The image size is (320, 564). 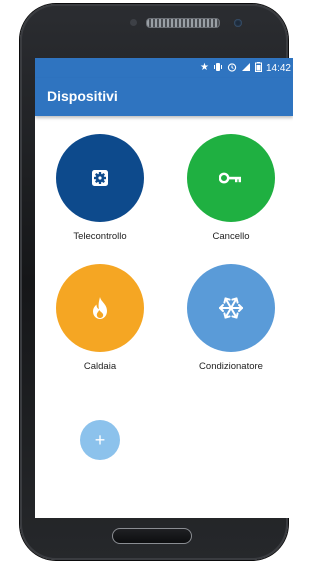 I want to click on battery-icon, so click(x=258, y=68).